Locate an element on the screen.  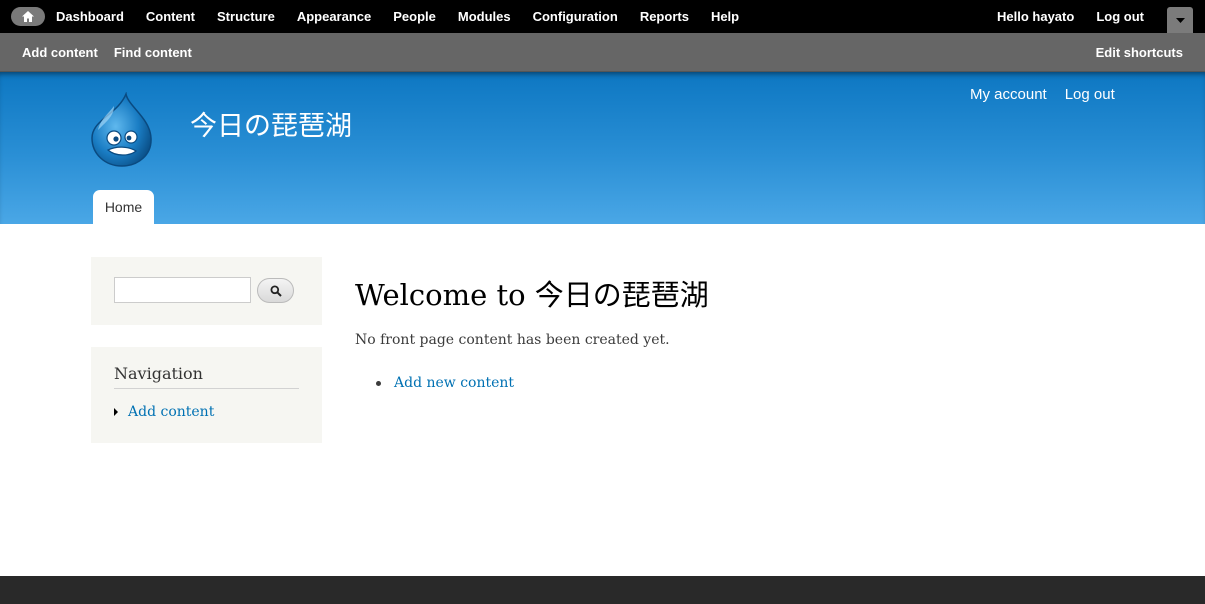
shortcut-links: Add content Find content is located at coordinates (115, 52).